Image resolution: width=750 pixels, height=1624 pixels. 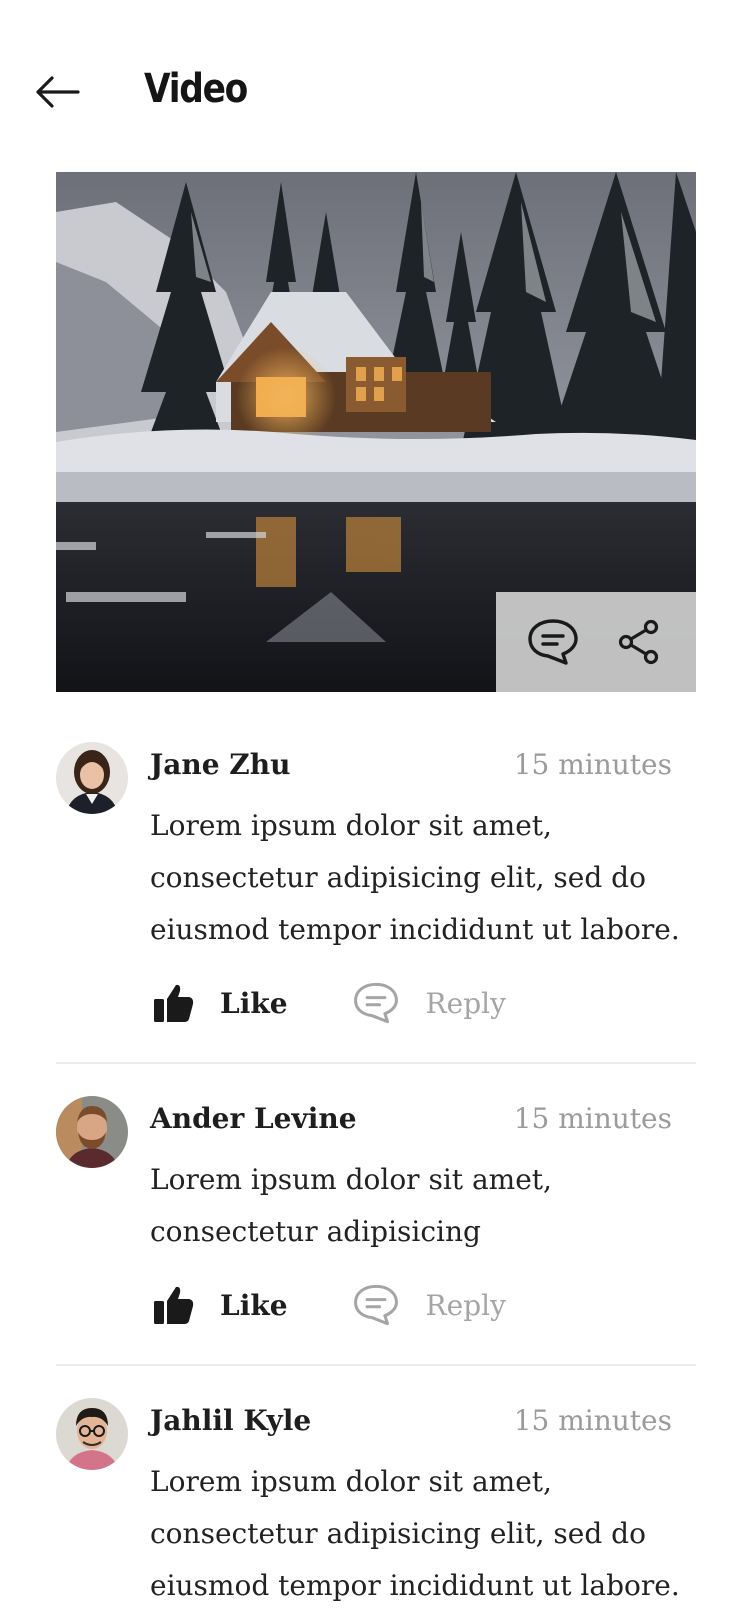 I want to click on comment-author: Ander Levine, so click(x=253, y=1118).